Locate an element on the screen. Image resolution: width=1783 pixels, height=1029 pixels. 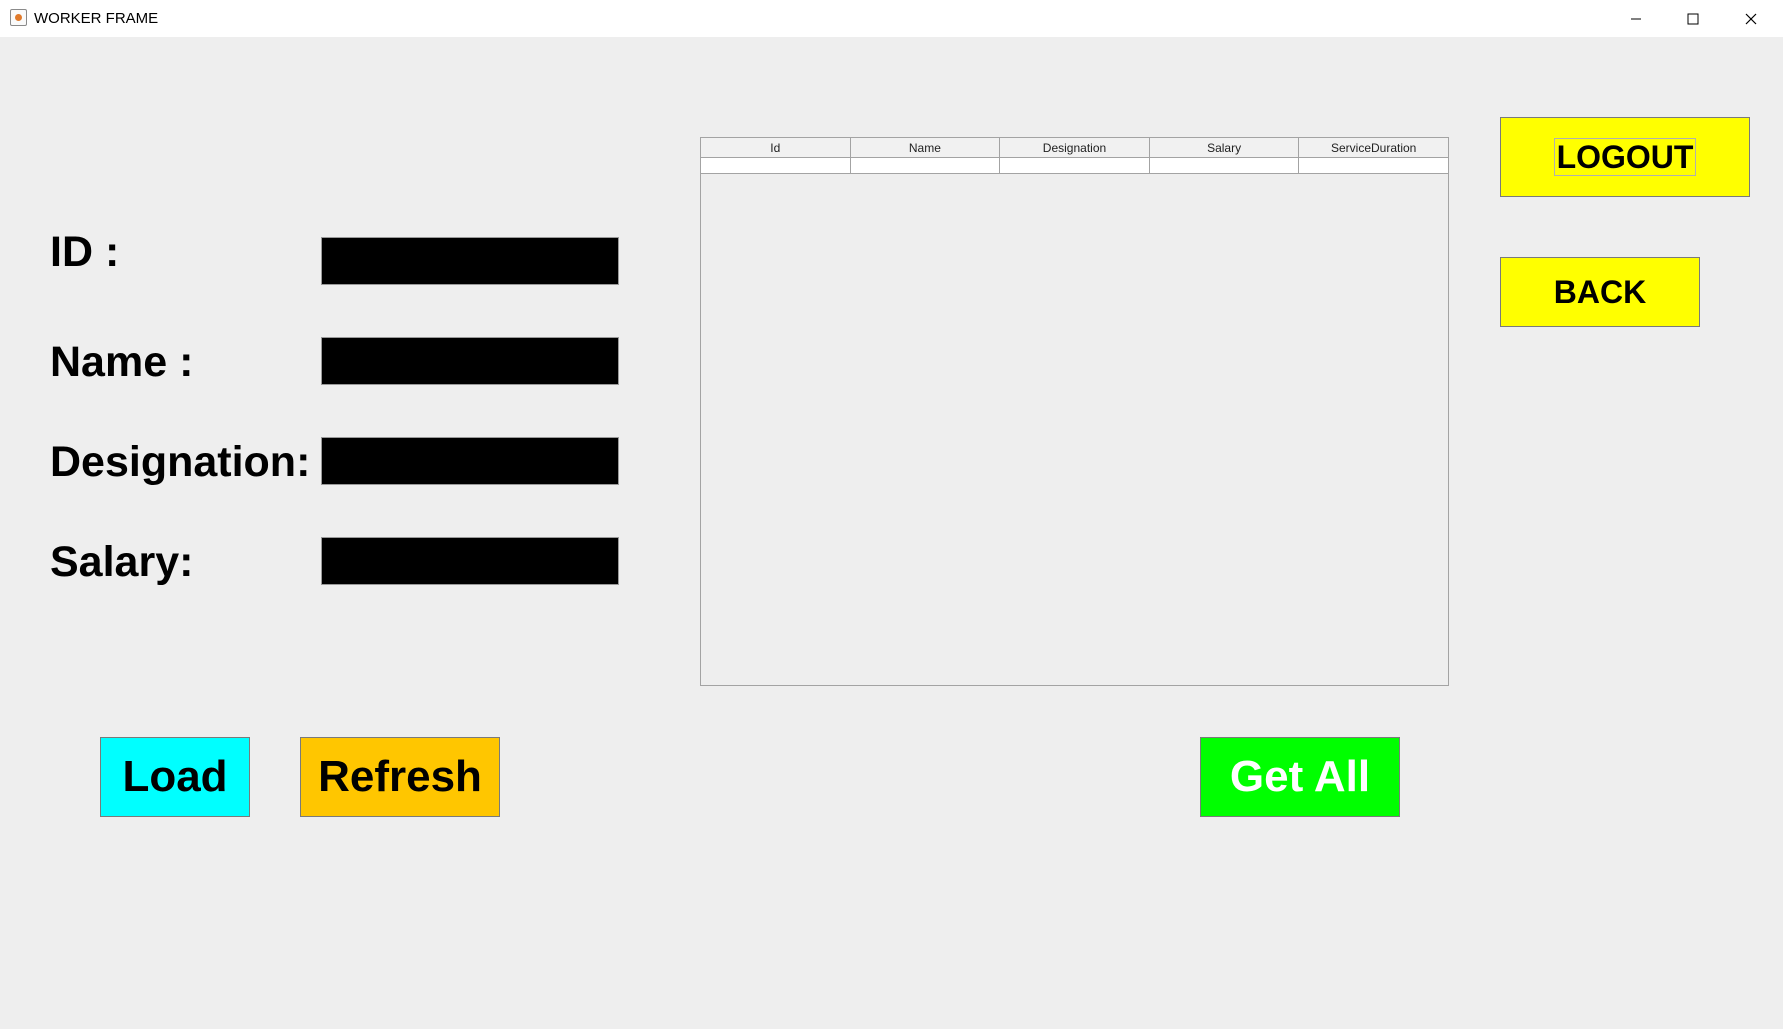
designation-field is located at coordinates (470, 461).